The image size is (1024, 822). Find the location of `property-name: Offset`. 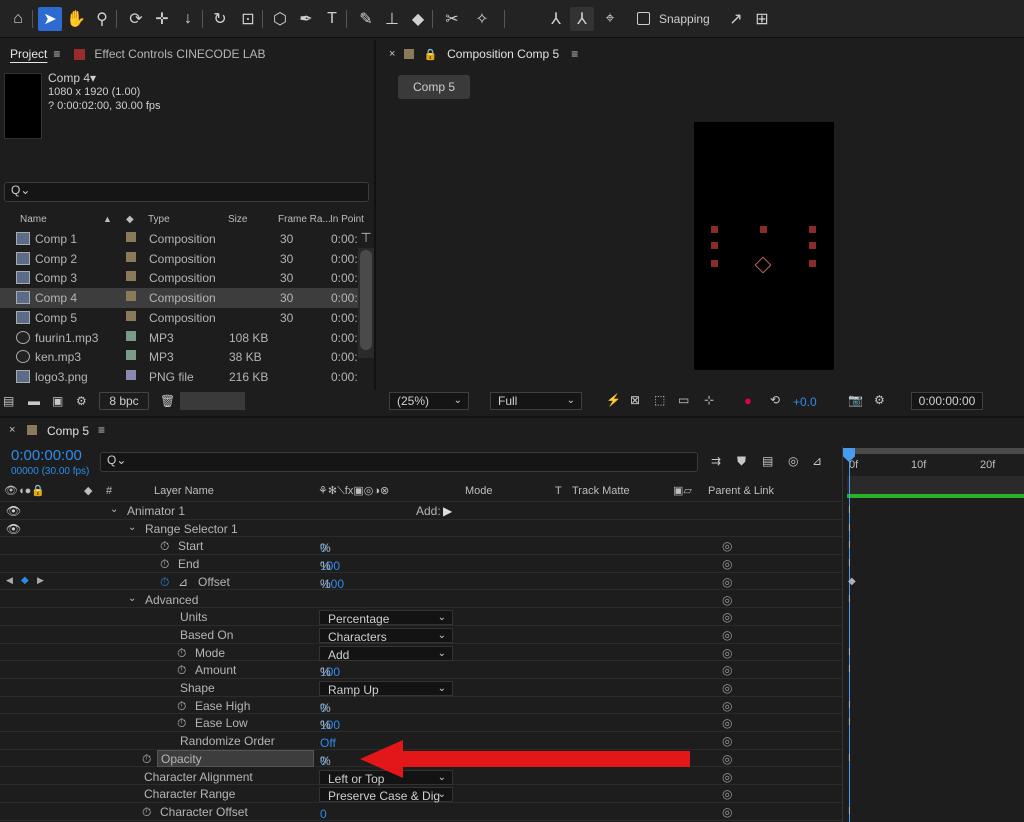

property-name: Offset is located at coordinates (214, 582).